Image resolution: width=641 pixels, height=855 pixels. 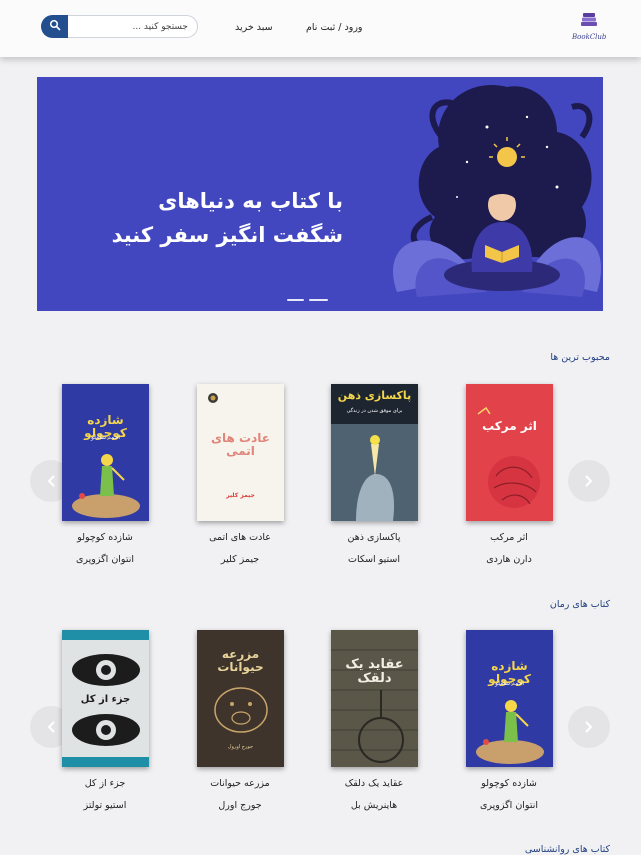 What do you see at coordinates (240, 698) in the screenshot?
I see `book-cover: مزرعه حیوانات جورج اورول` at bounding box center [240, 698].